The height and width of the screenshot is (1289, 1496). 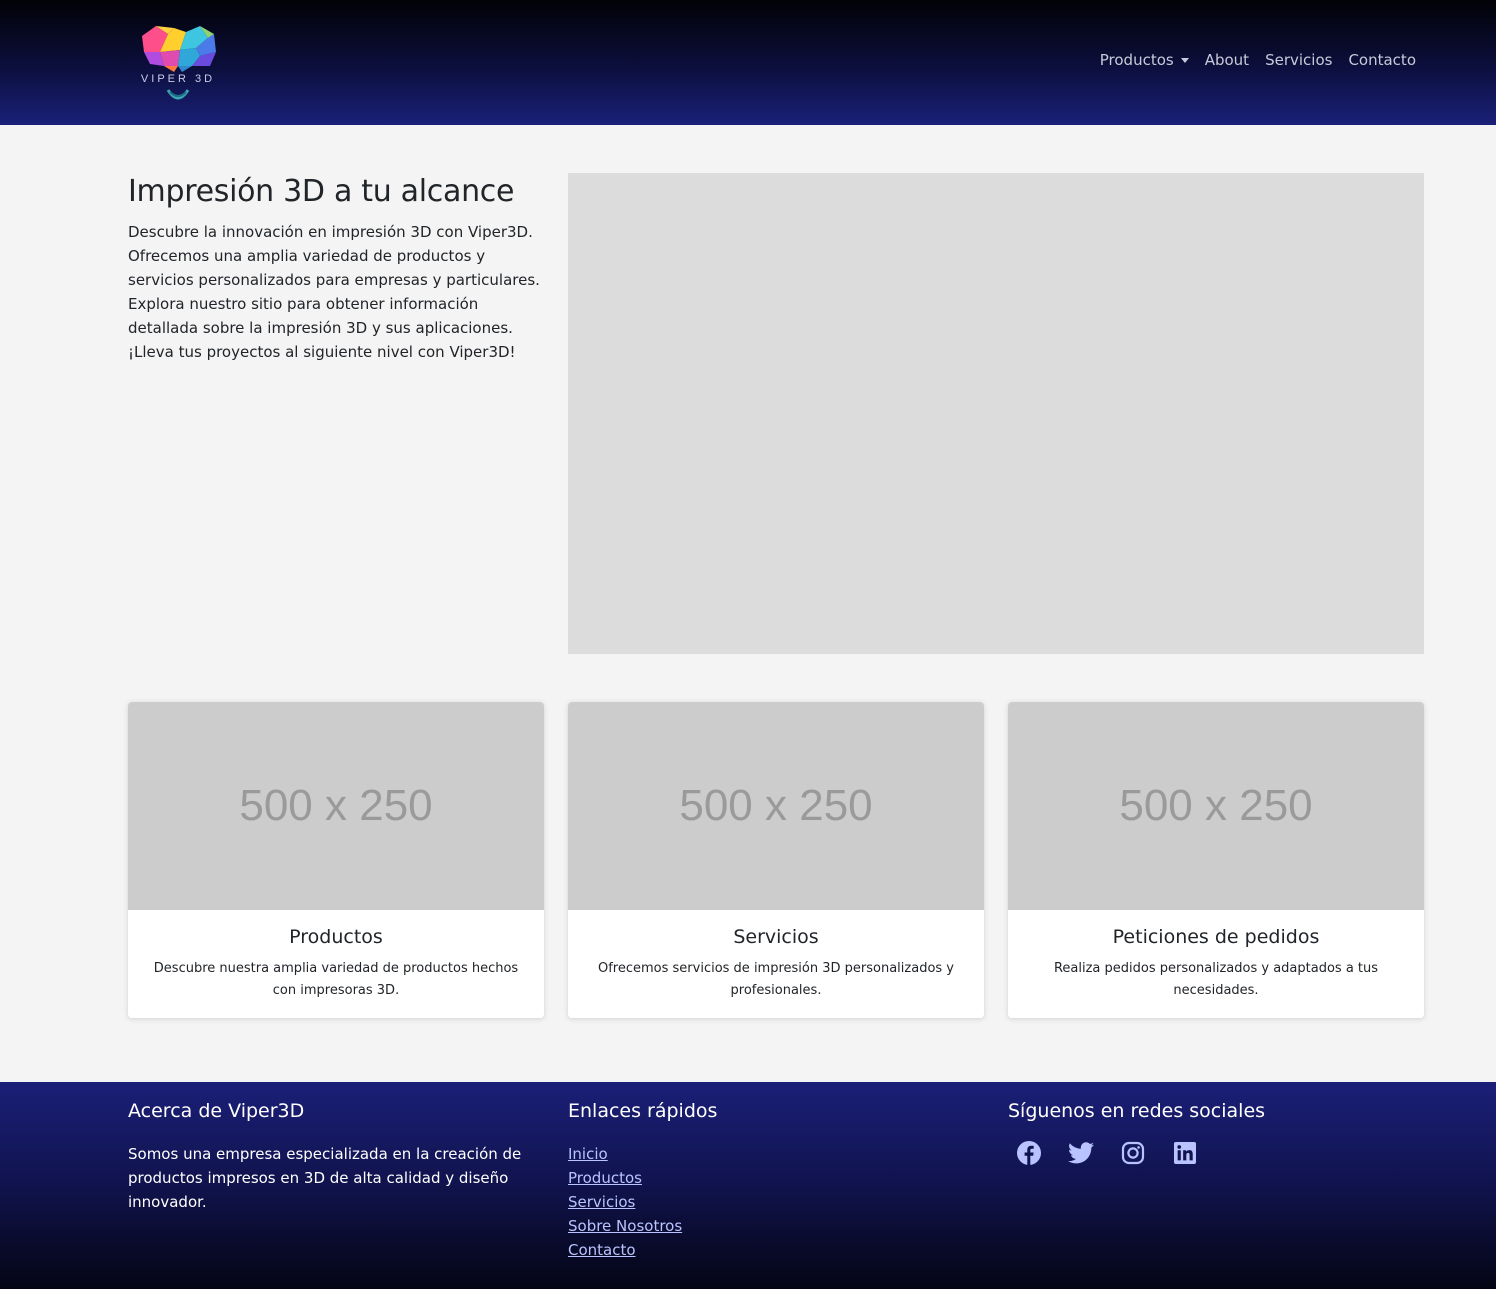 What do you see at coordinates (776, 937) in the screenshot?
I see `card-title: Servicios` at bounding box center [776, 937].